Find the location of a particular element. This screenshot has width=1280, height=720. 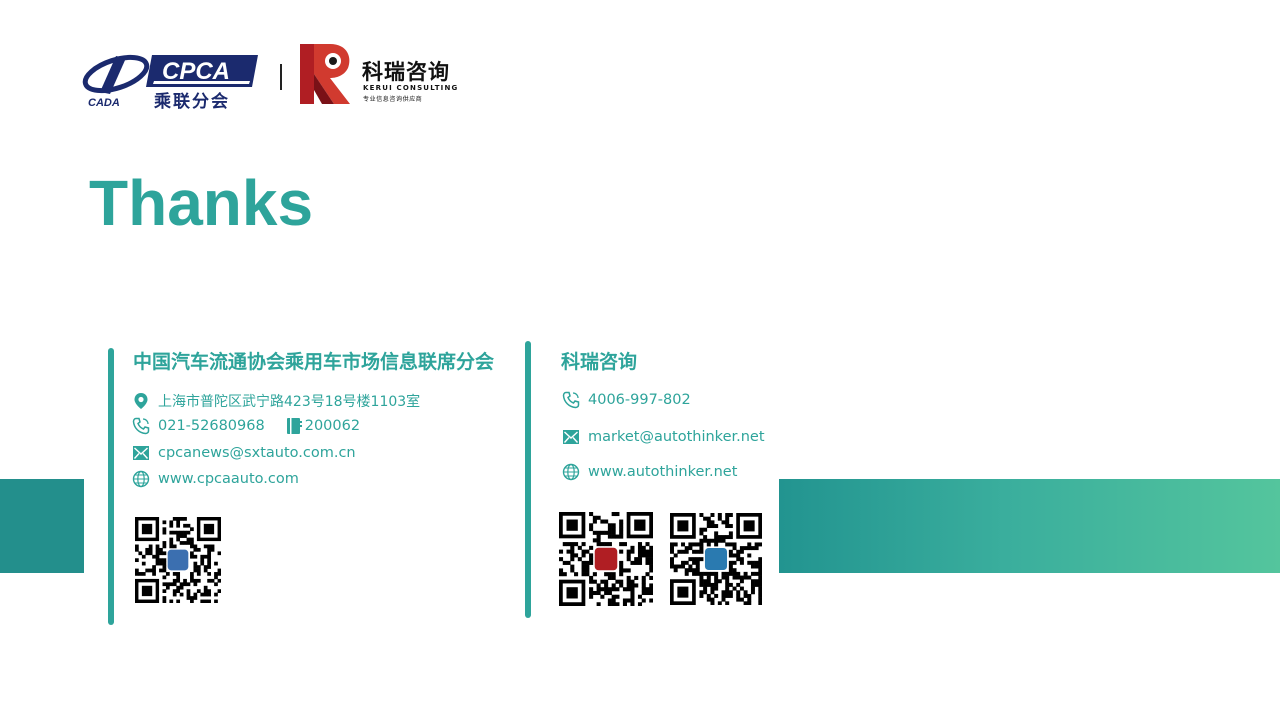

kerui-website: www.autothinker.net is located at coordinates (662, 472).